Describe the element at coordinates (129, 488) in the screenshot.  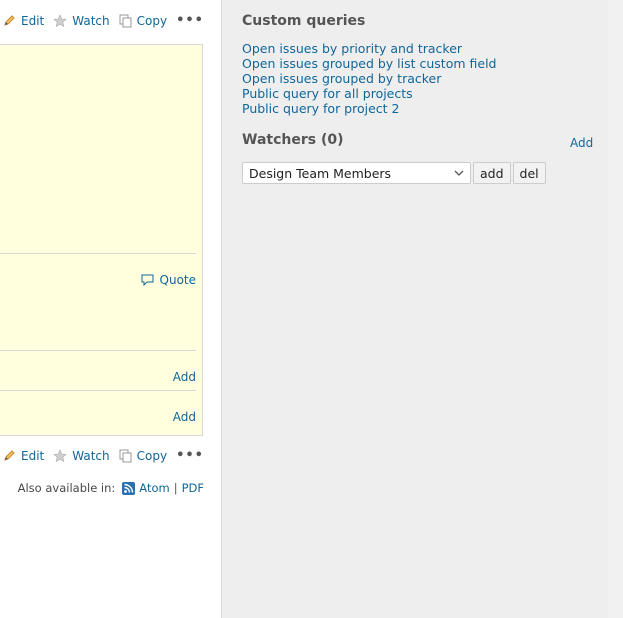
I see `rss-feed-icon` at that location.